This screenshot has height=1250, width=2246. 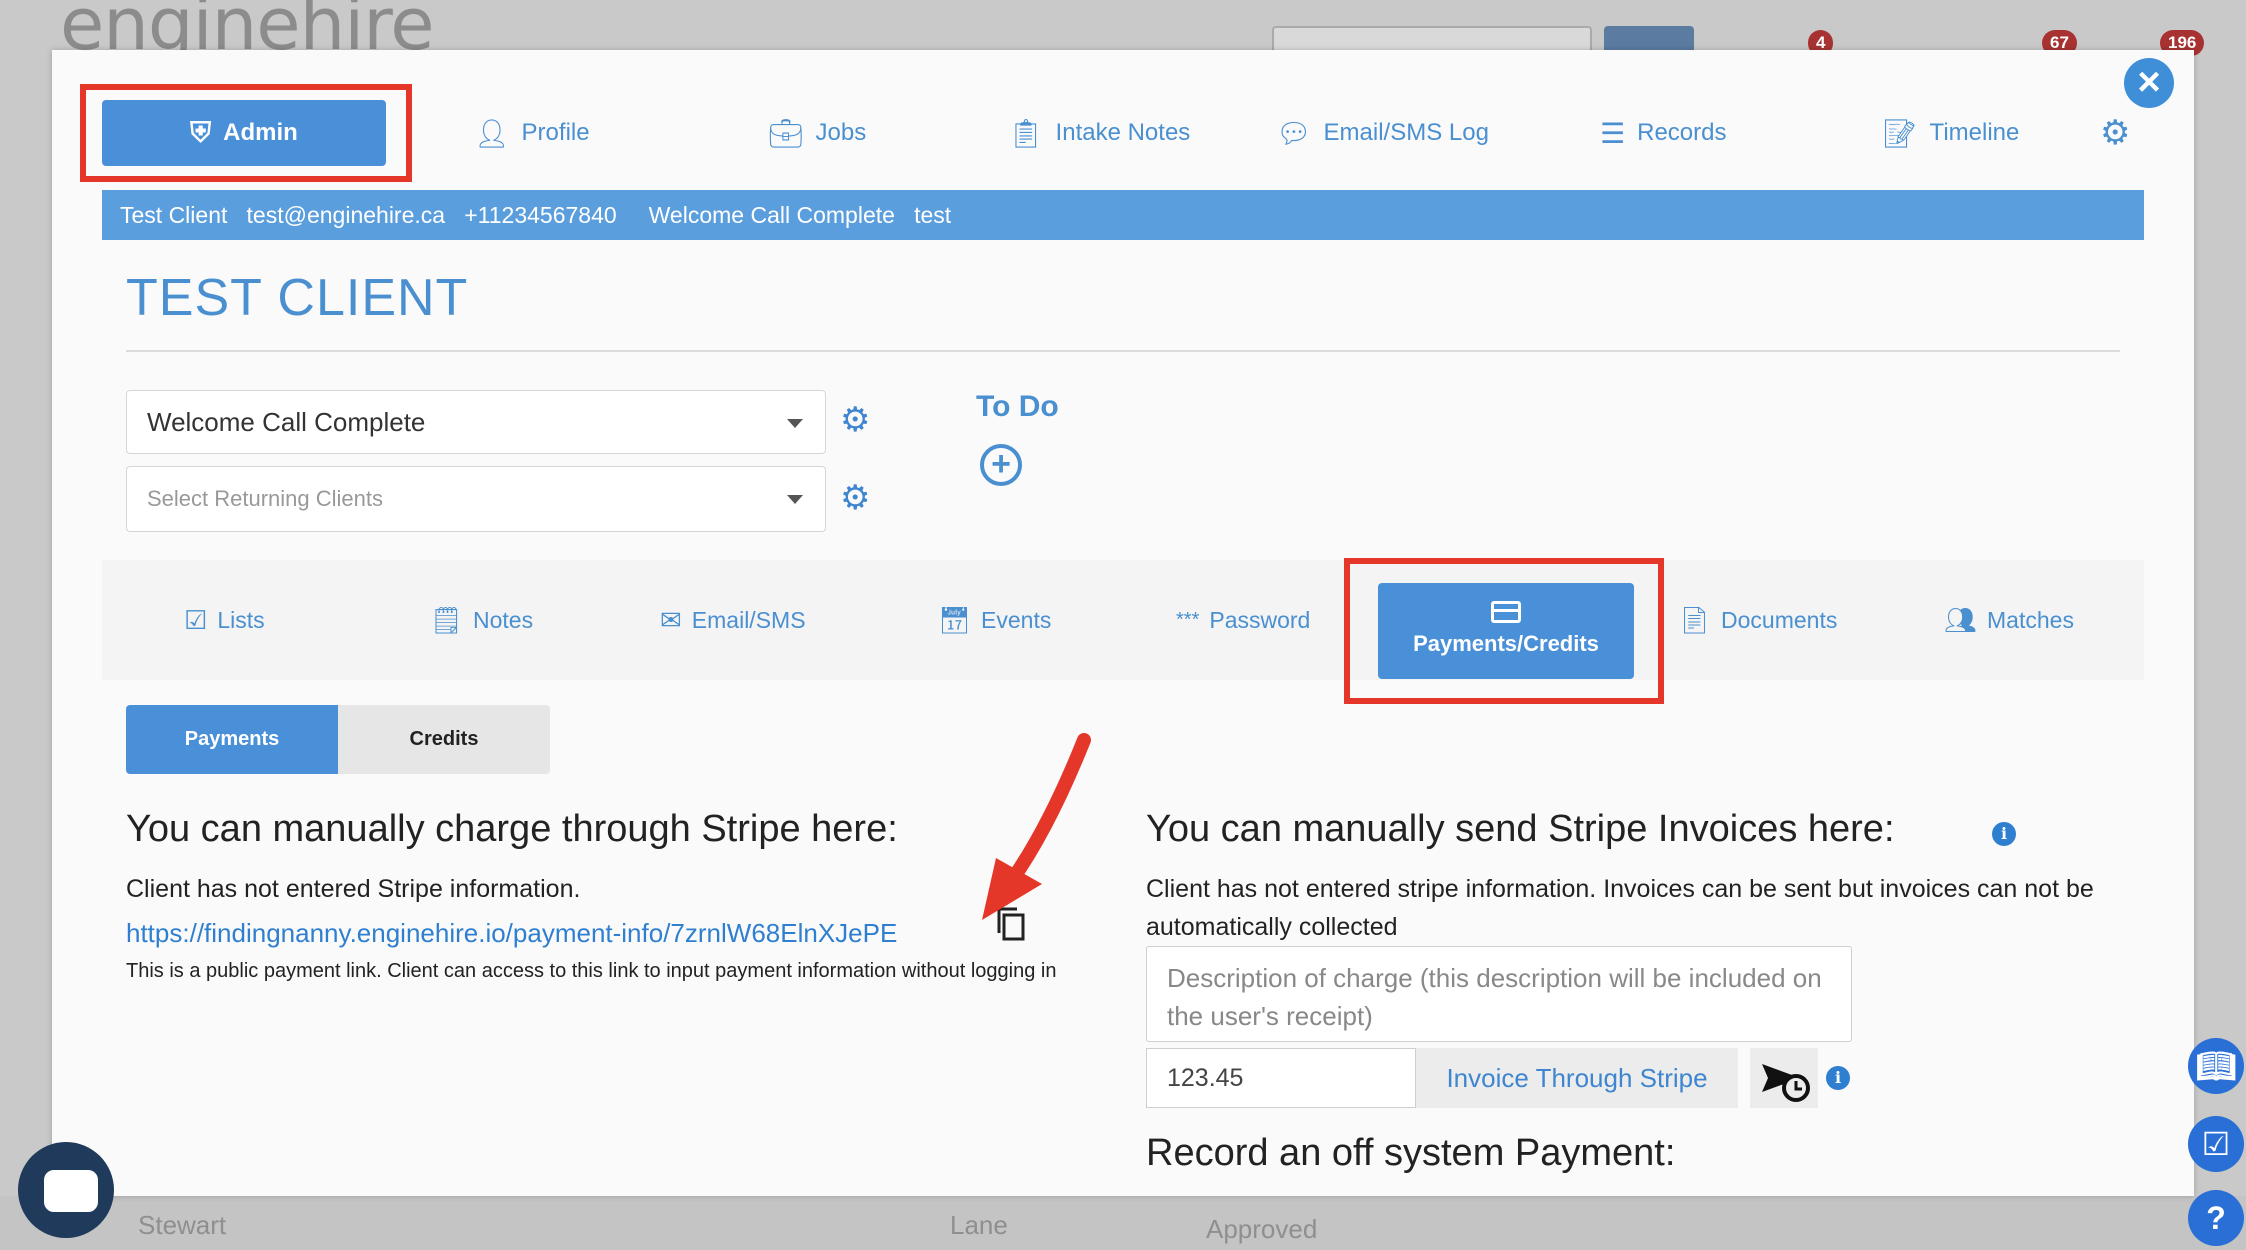 I want to click on credits-toggle-button: Credits, so click(x=444, y=739).